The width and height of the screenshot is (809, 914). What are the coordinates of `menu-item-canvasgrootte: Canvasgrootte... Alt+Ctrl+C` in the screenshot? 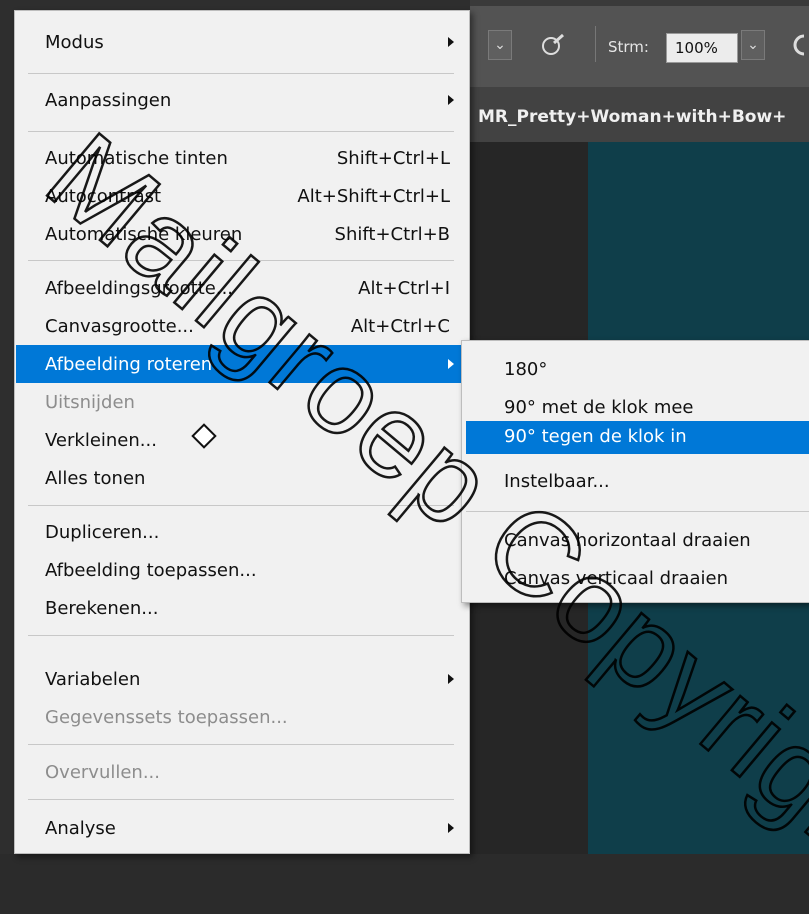 It's located at (242, 326).